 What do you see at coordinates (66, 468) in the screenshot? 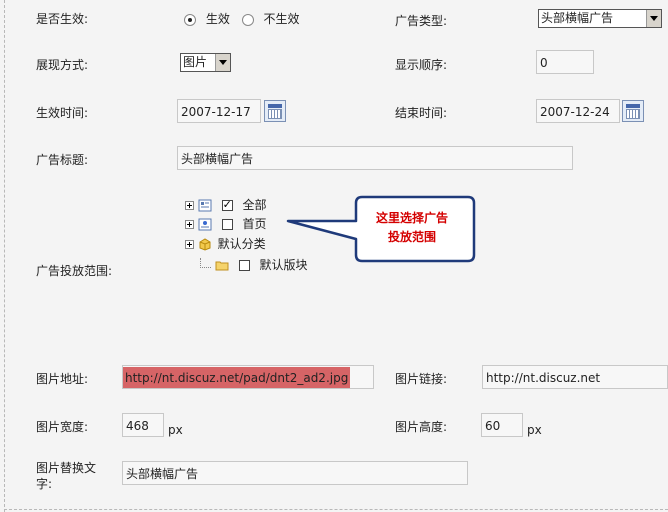
I see `image-alt-label-line-1: 图片替换文` at bounding box center [66, 468].